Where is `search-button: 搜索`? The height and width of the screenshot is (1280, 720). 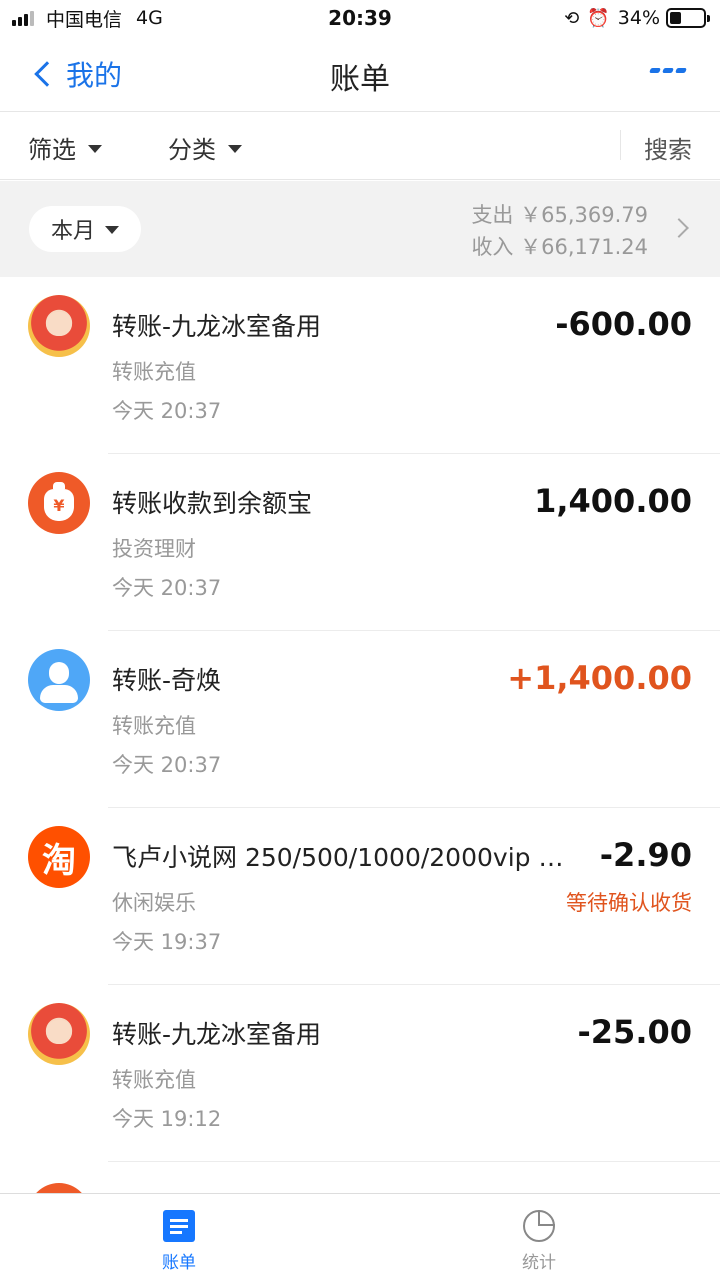 search-button: 搜索 is located at coordinates (668, 147).